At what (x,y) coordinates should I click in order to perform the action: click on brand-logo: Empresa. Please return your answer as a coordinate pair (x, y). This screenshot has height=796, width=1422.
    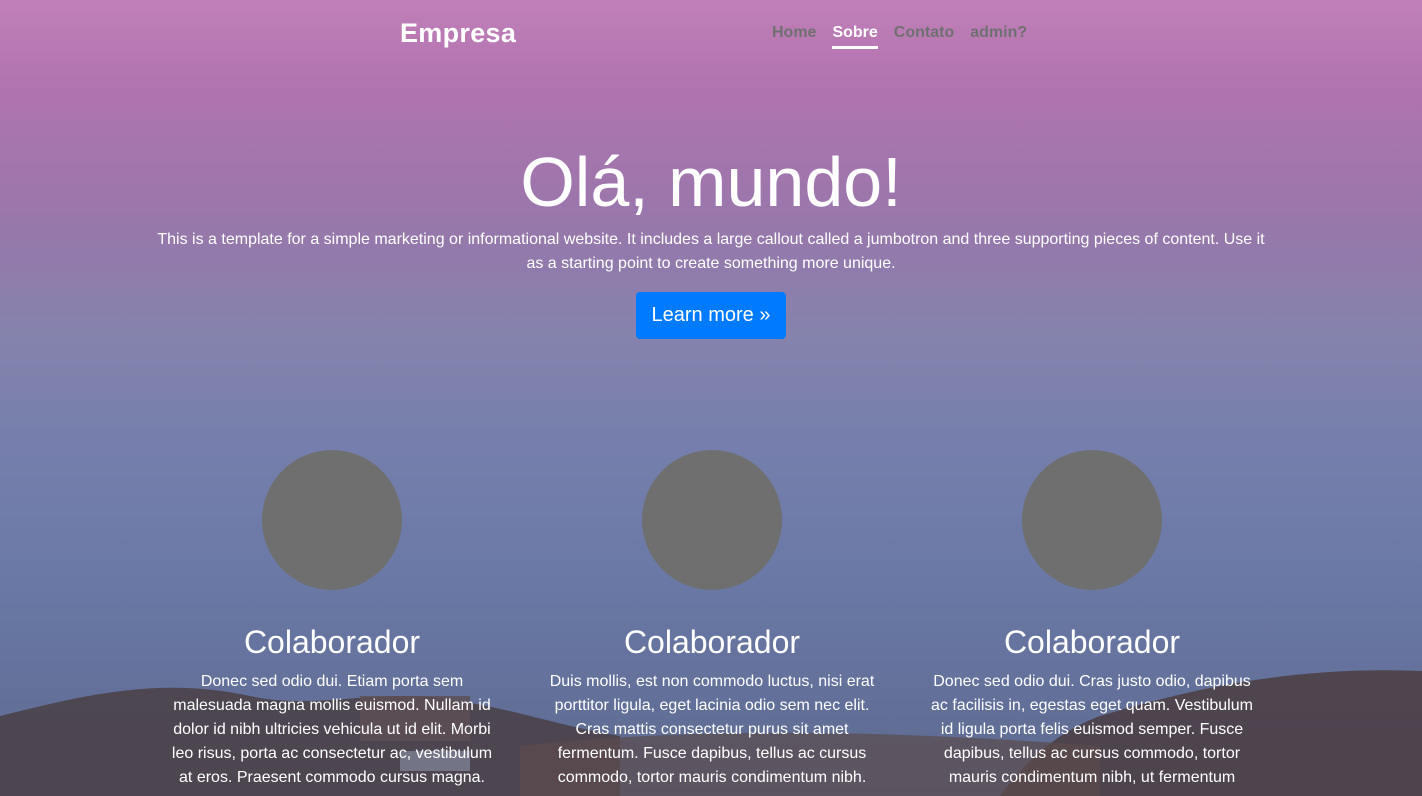
    Looking at the image, I should click on (458, 33).